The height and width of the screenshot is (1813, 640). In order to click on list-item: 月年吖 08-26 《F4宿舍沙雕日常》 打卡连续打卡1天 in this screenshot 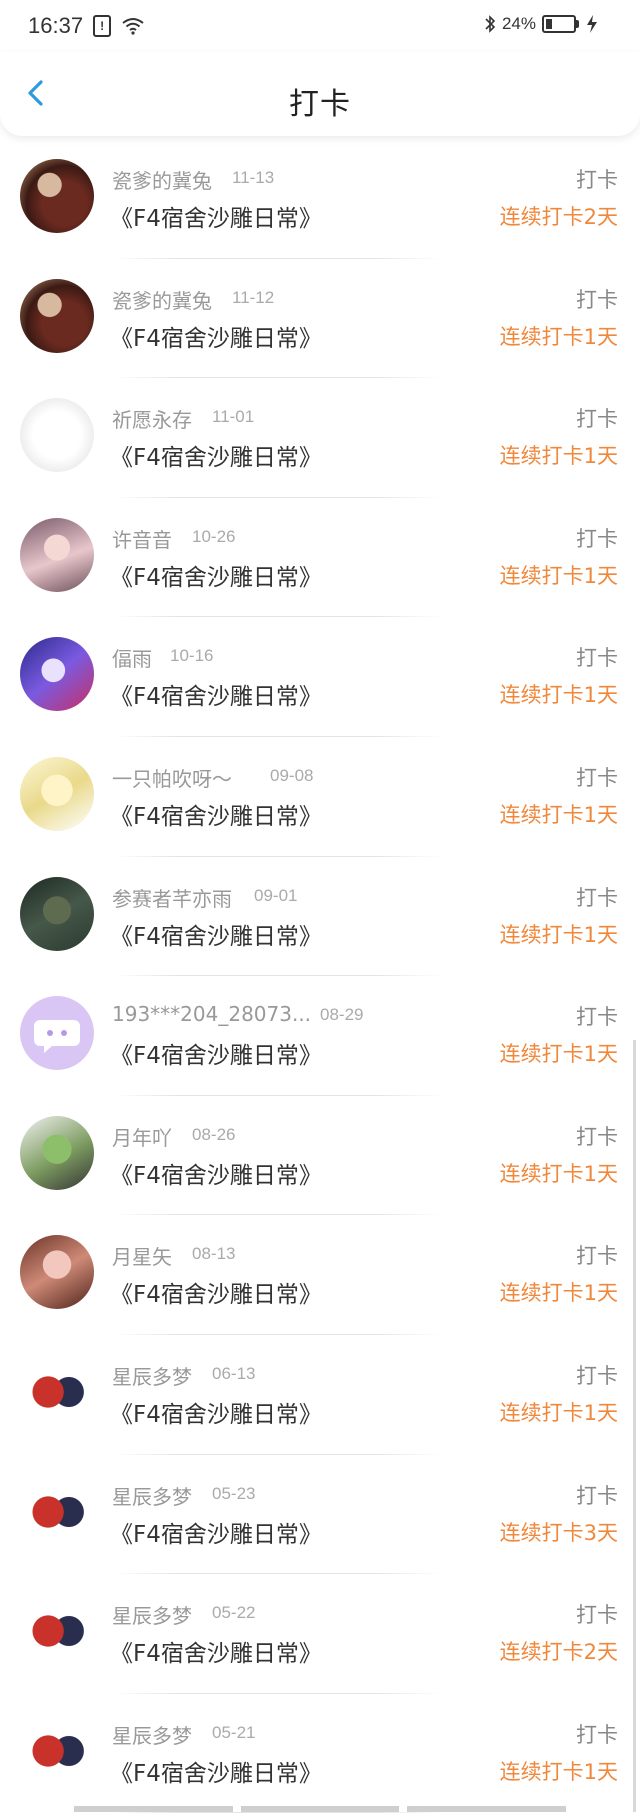, I will do `click(320, 1156)`.